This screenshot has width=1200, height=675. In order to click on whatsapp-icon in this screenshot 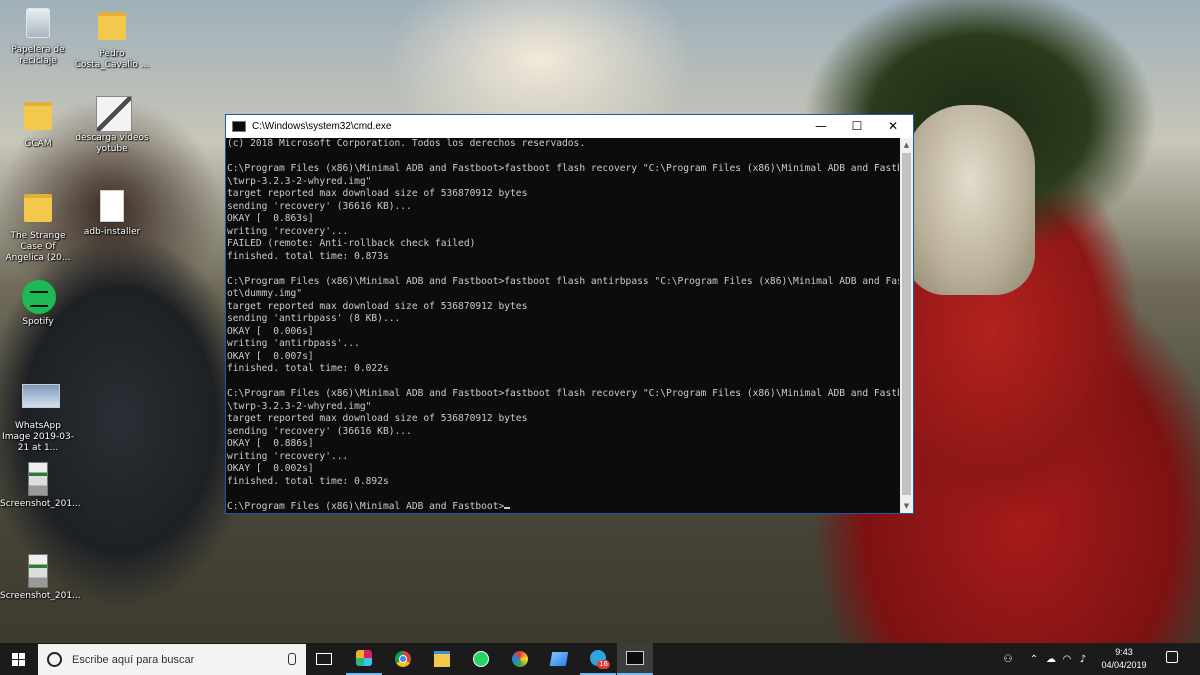, I will do `click(481, 659)`.